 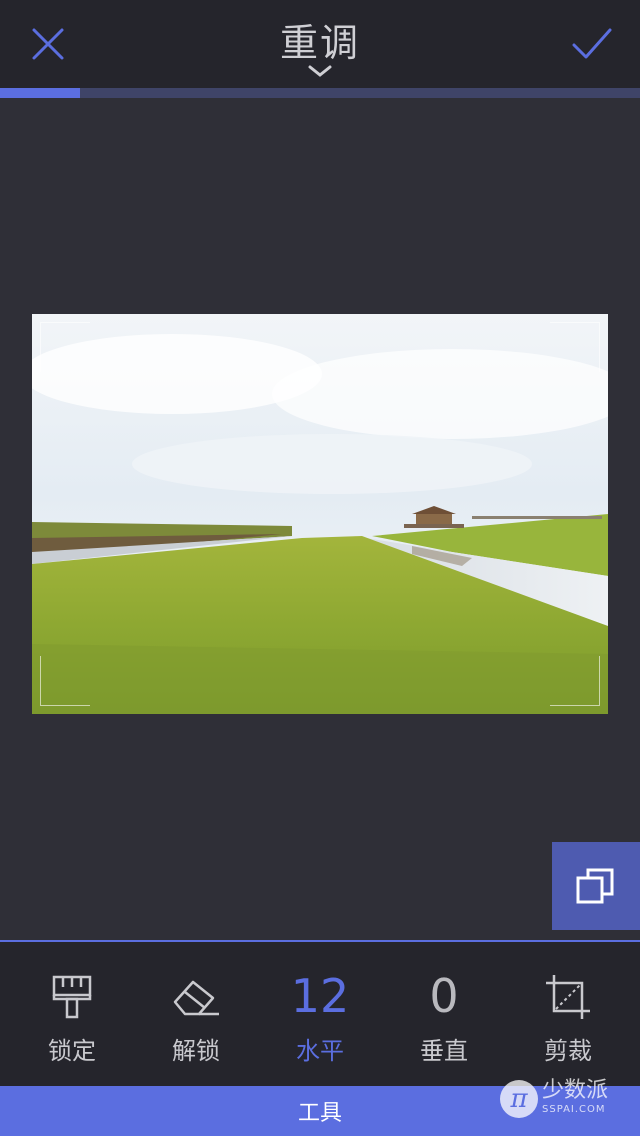 I want to click on crop-icon, so click(x=568, y=997).